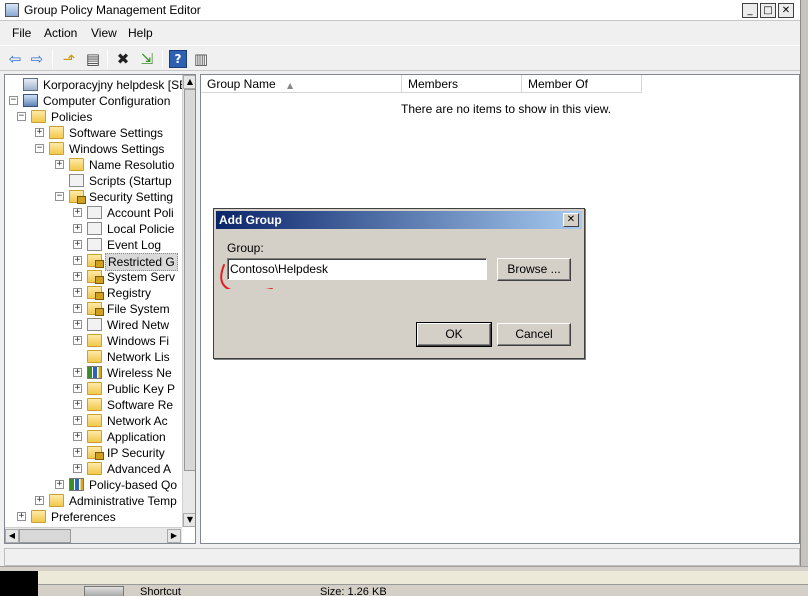  I want to click on background-window-edge, so click(804, 298).